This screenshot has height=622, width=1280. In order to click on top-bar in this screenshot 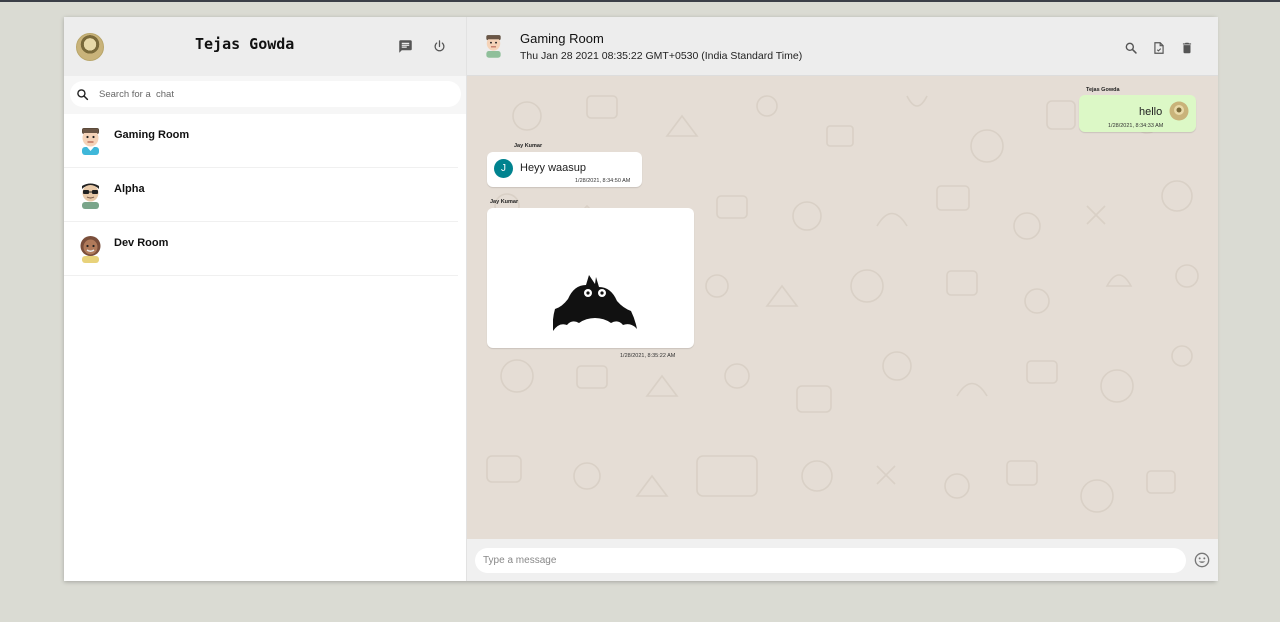, I will do `click(640, 1)`.